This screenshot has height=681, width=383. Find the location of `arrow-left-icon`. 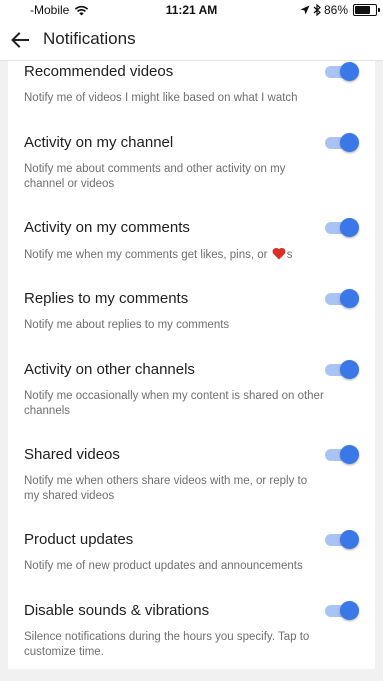

arrow-left-icon is located at coordinates (20, 40).